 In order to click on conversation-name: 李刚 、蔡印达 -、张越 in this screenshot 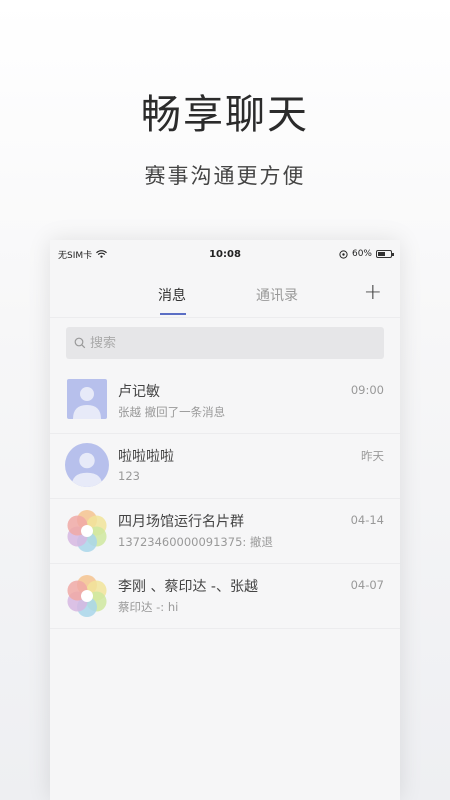, I will do `click(188, 587)`.